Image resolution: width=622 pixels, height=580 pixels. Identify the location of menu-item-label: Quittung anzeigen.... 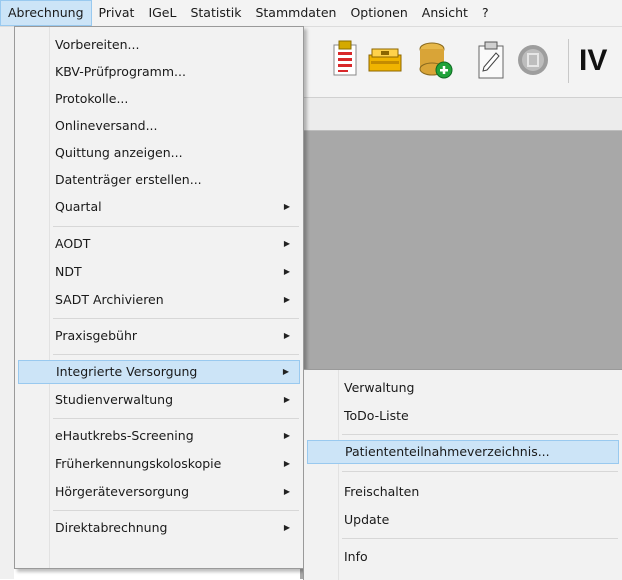
(119, 152).